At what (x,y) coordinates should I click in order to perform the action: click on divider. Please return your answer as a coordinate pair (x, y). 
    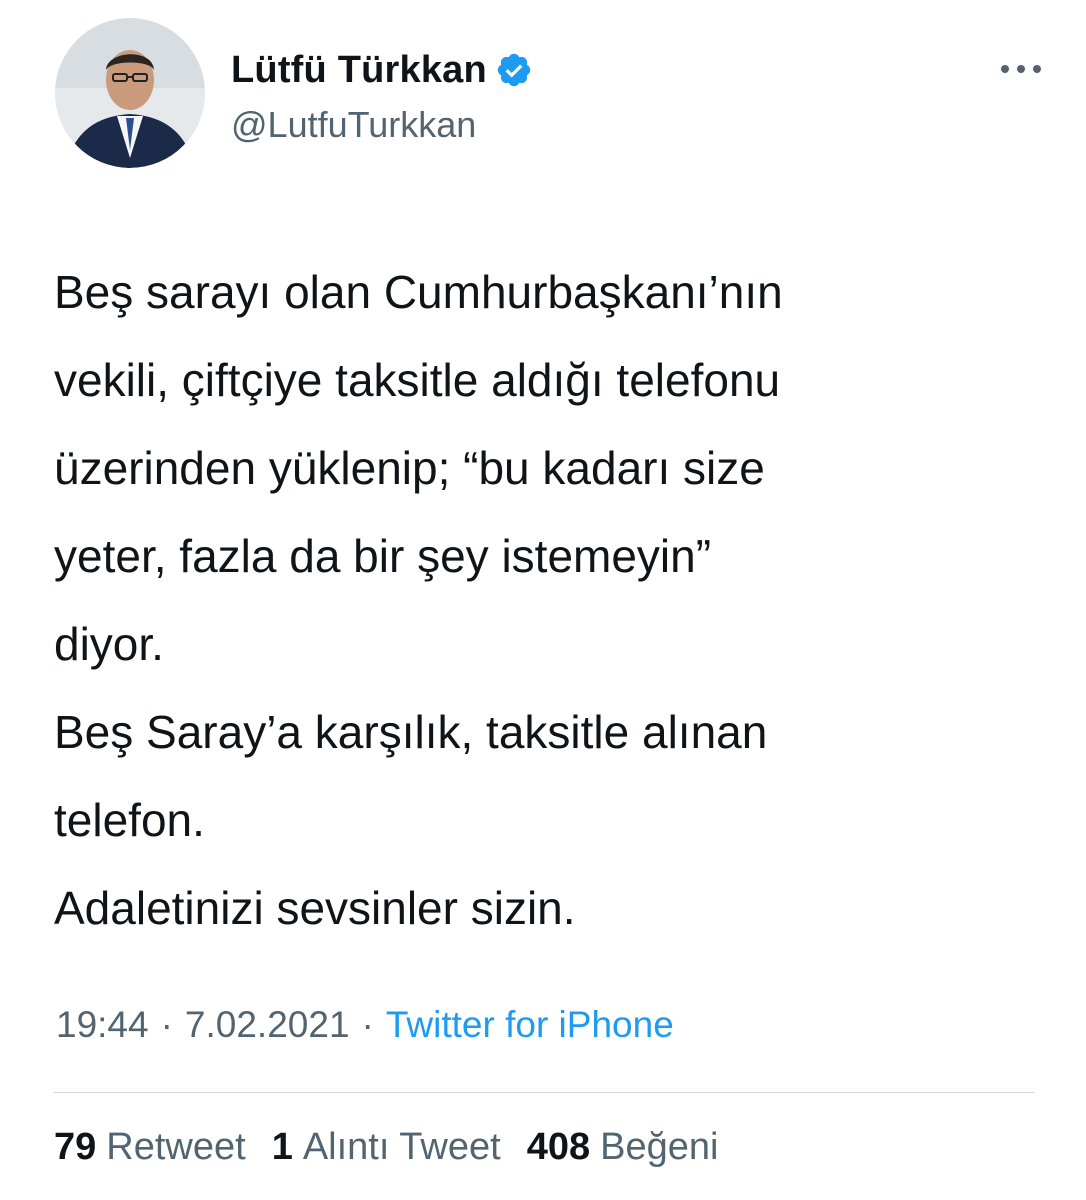
    Looking at the image, I should click on (544, 1092).